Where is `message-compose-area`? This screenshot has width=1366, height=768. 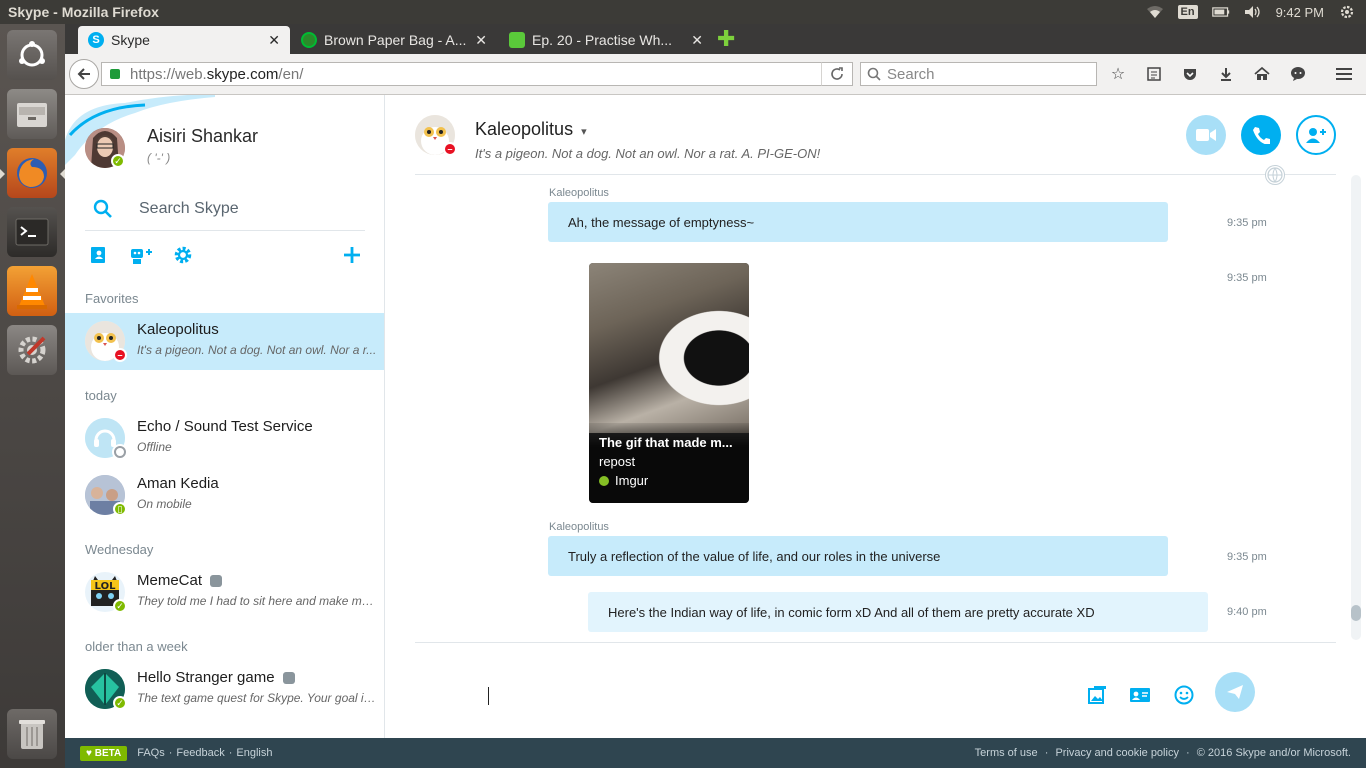
message-compose-area is located at coordinates (875, 690).